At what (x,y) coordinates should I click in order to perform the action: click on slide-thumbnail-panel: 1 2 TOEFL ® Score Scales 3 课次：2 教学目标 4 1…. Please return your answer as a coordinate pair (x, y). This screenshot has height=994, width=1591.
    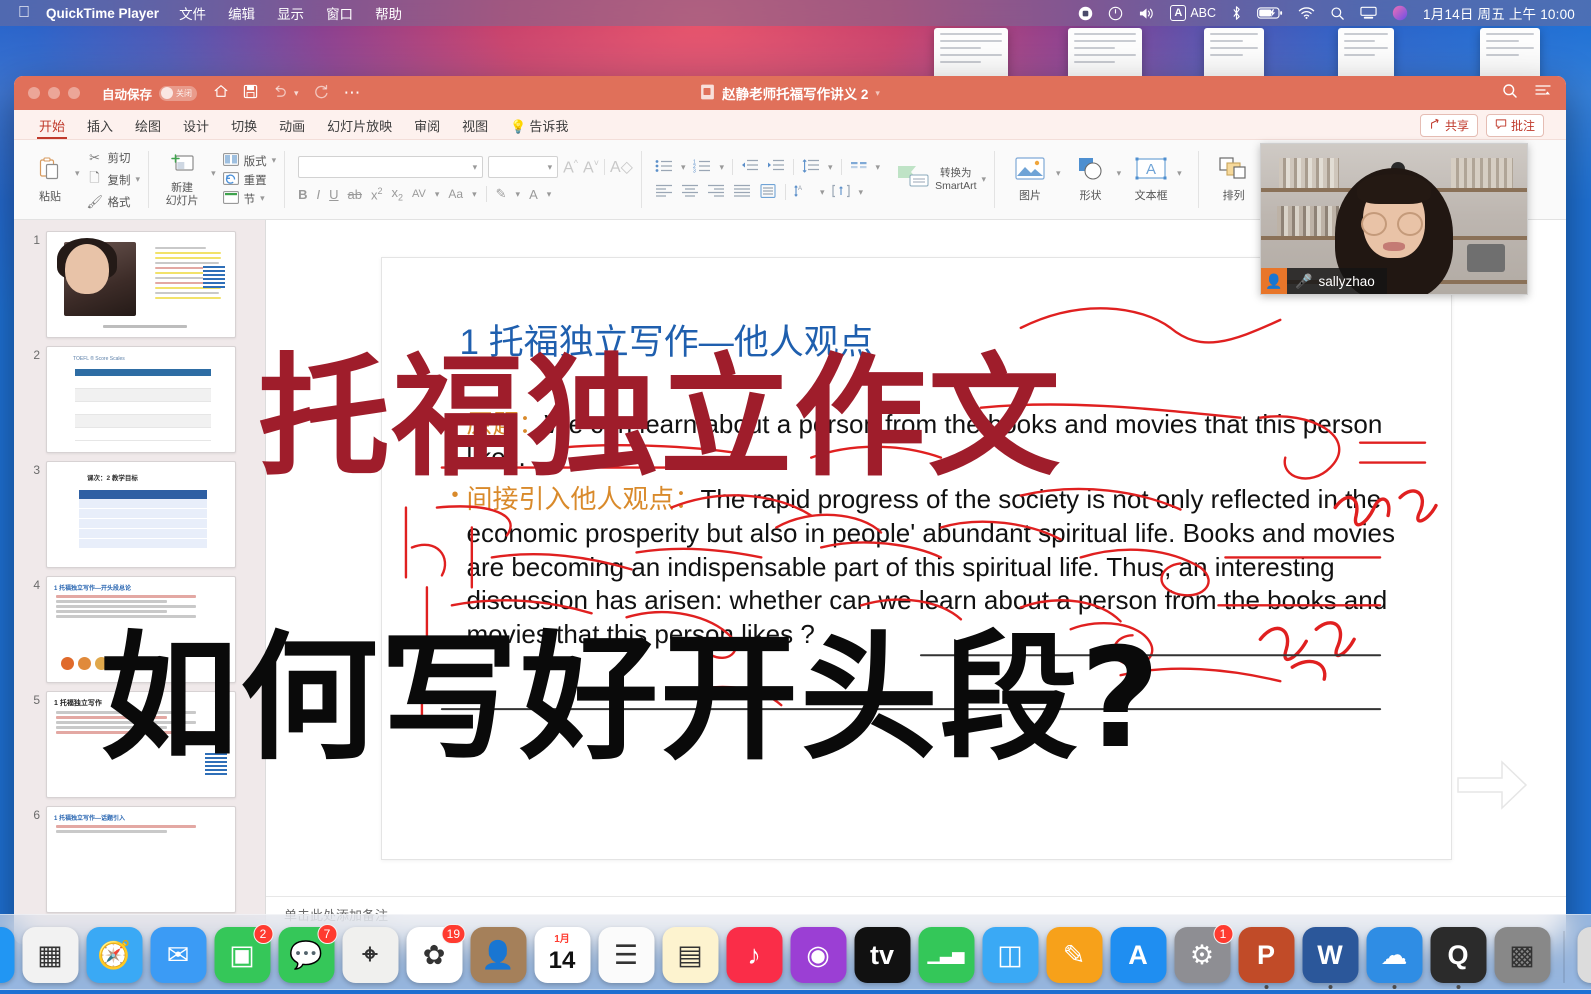
    Looking at the image, I should click on (140, 582).